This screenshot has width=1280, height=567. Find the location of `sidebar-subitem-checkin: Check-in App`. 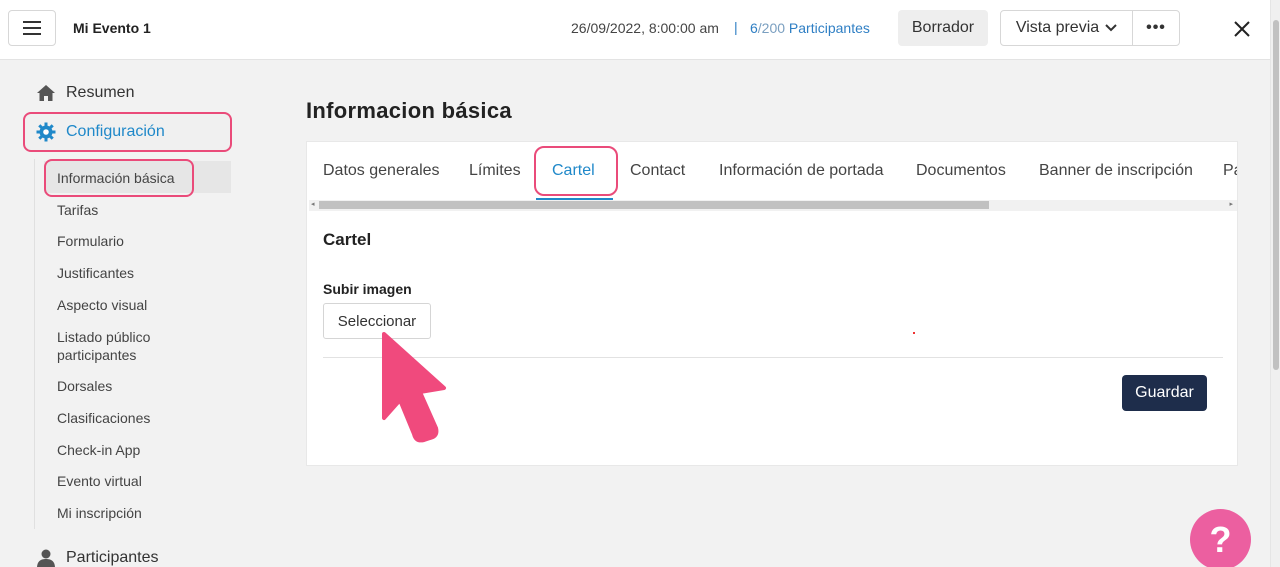

sidebar-subitem-checkin: Check-in App is located at coordinates (98, 450).